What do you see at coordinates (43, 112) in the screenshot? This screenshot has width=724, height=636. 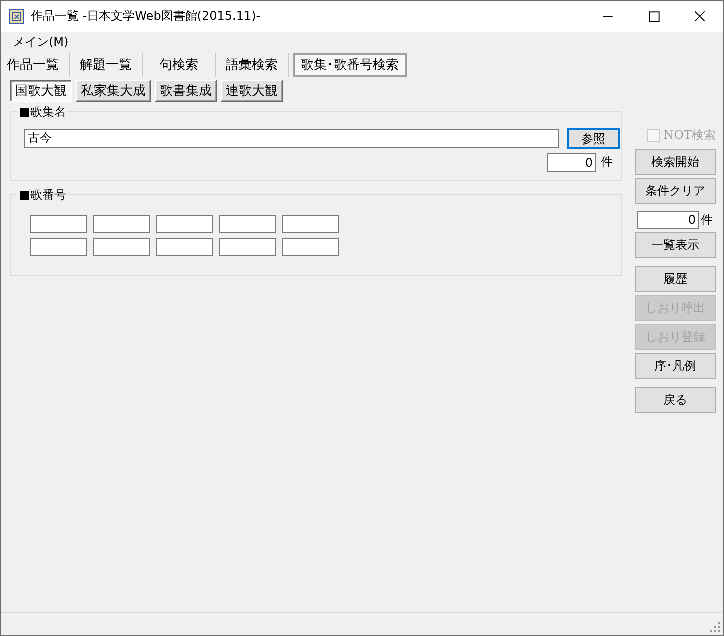 I see `group-title: ■歌集名` at bounding box center [43, 112].